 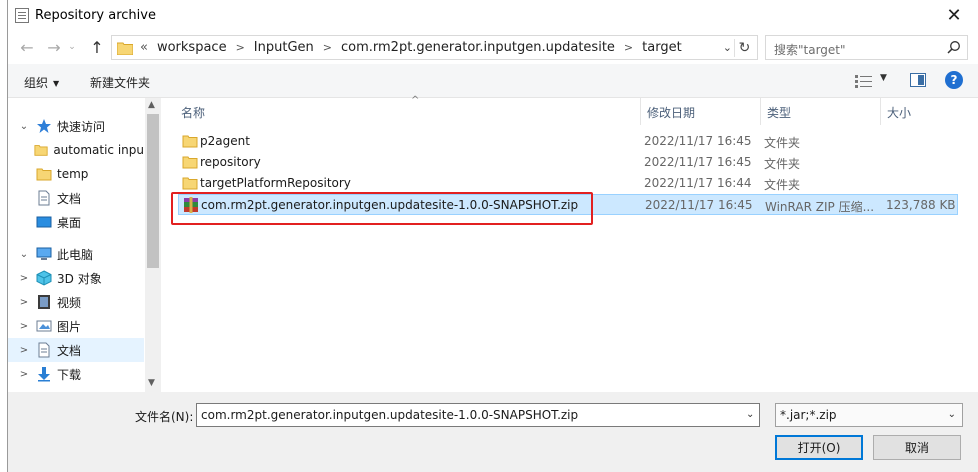 I want to click on scroll-up-icon: ▲, so click(x=151, y=105).